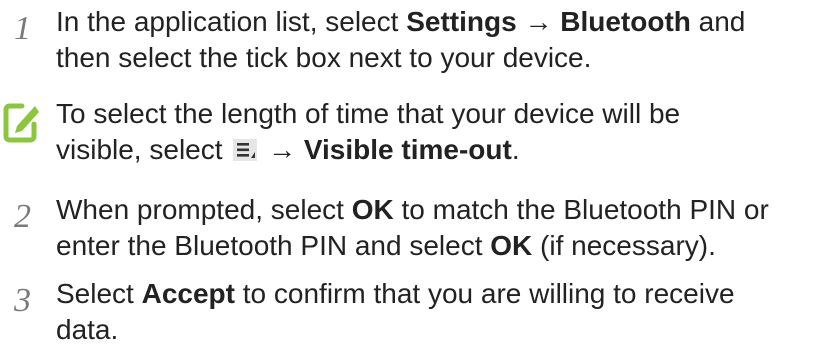 This screenshot has height=352, width=813. What do you see at coordinates (231, 21) in the screenshot?
I see `text-segment: In the application list, select` at bounding box center [231, 21].